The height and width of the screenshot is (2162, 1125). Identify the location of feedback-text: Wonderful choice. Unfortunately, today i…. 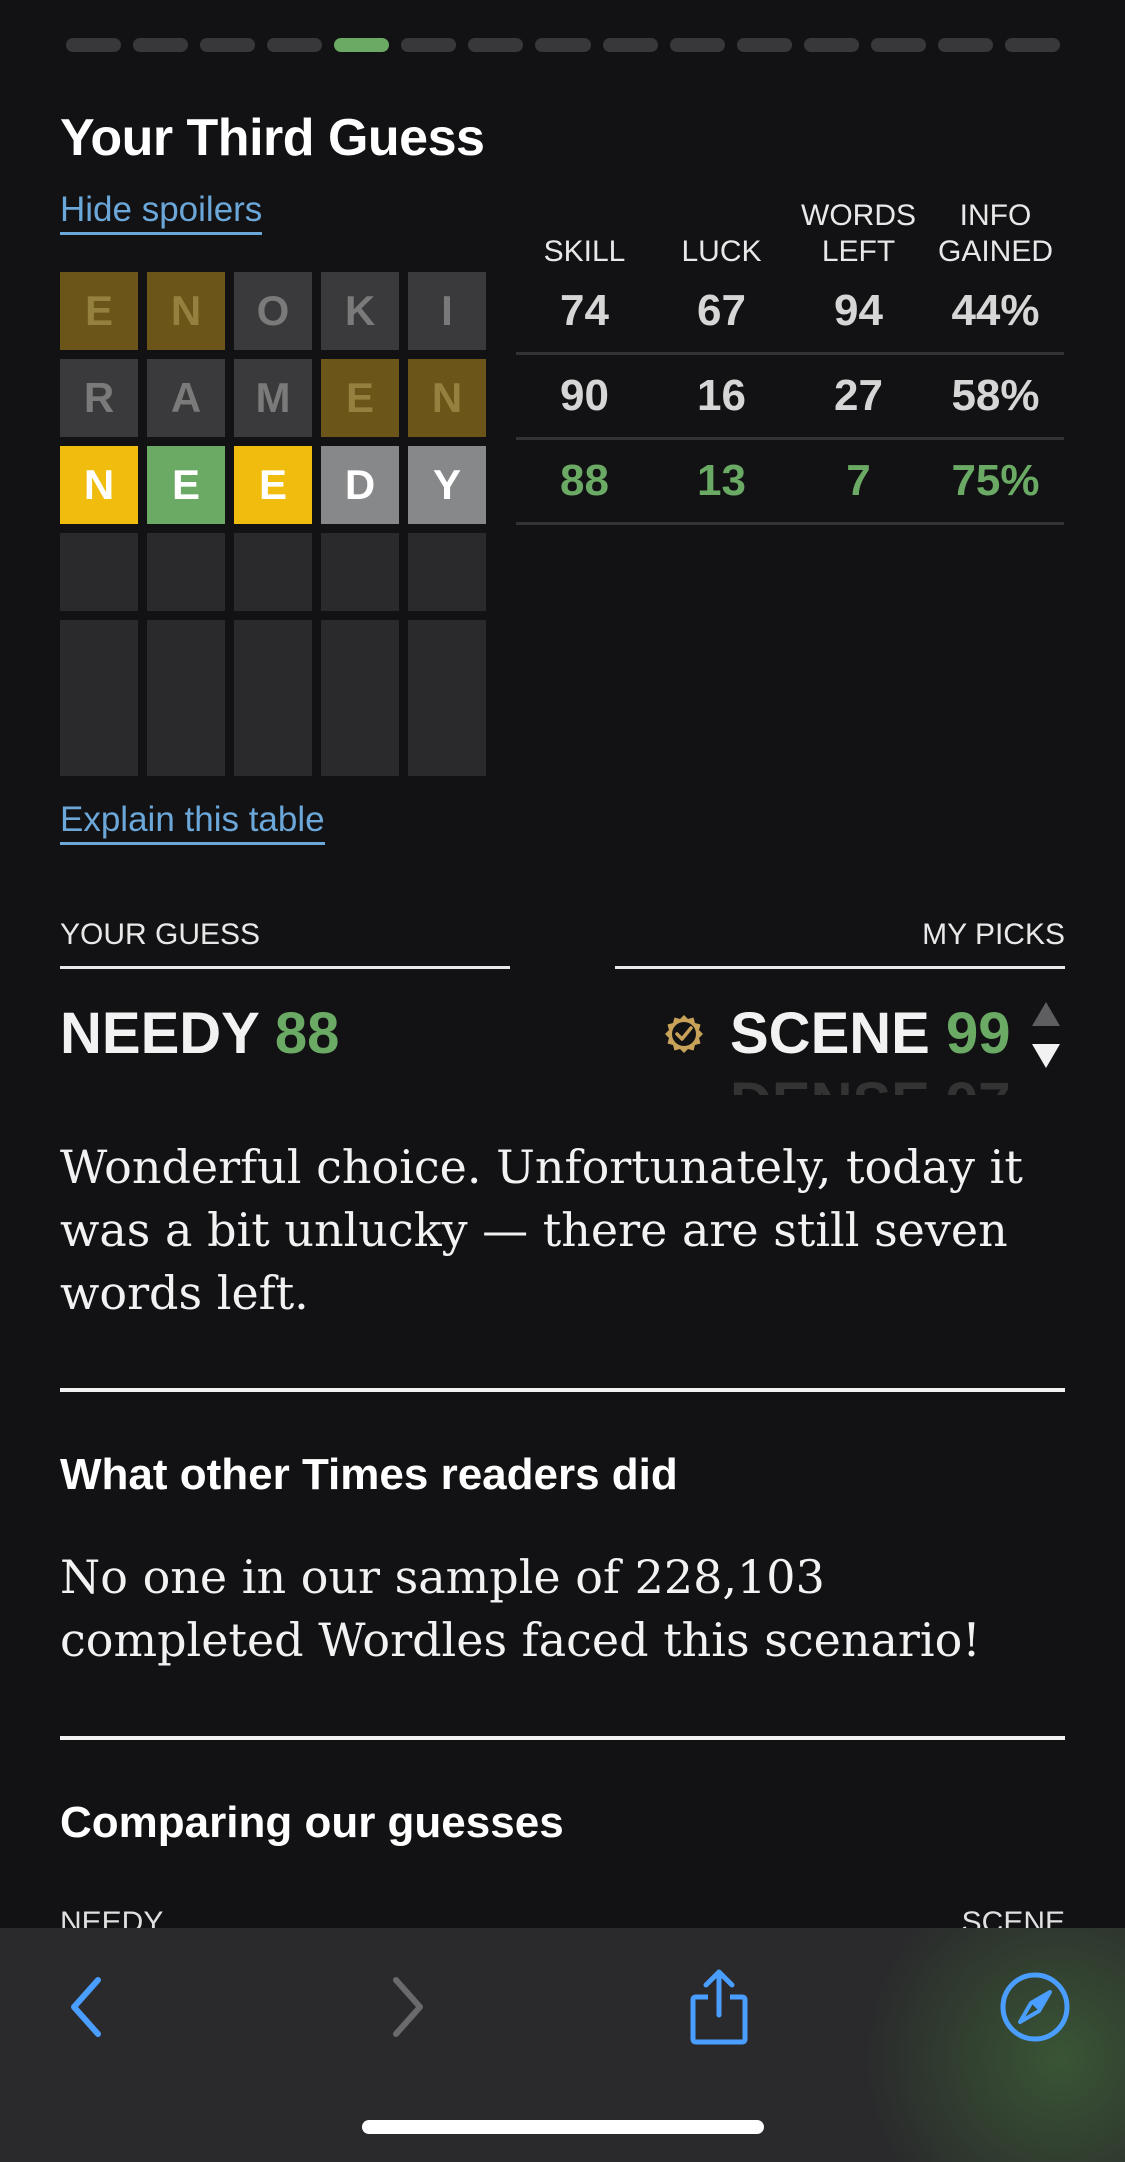
(541, 1230).